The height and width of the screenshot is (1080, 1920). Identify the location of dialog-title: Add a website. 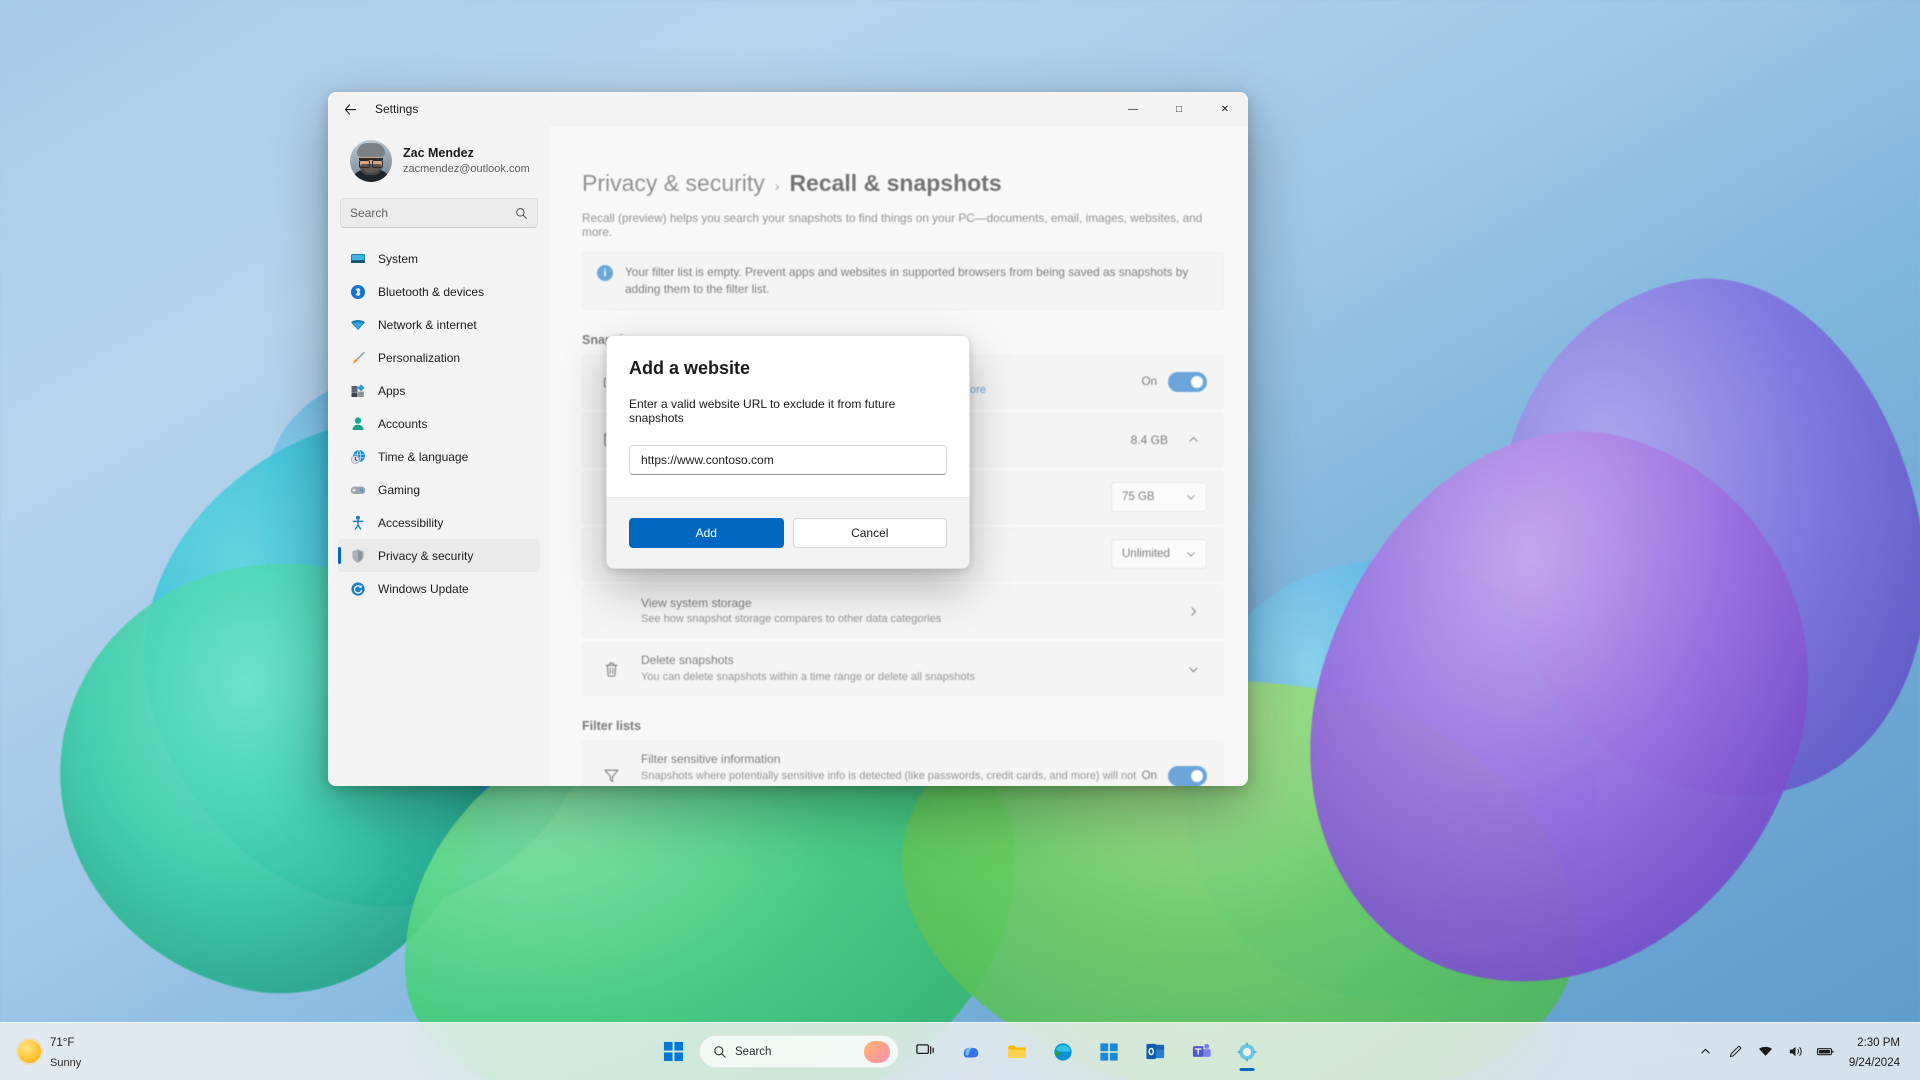
(690, 368).